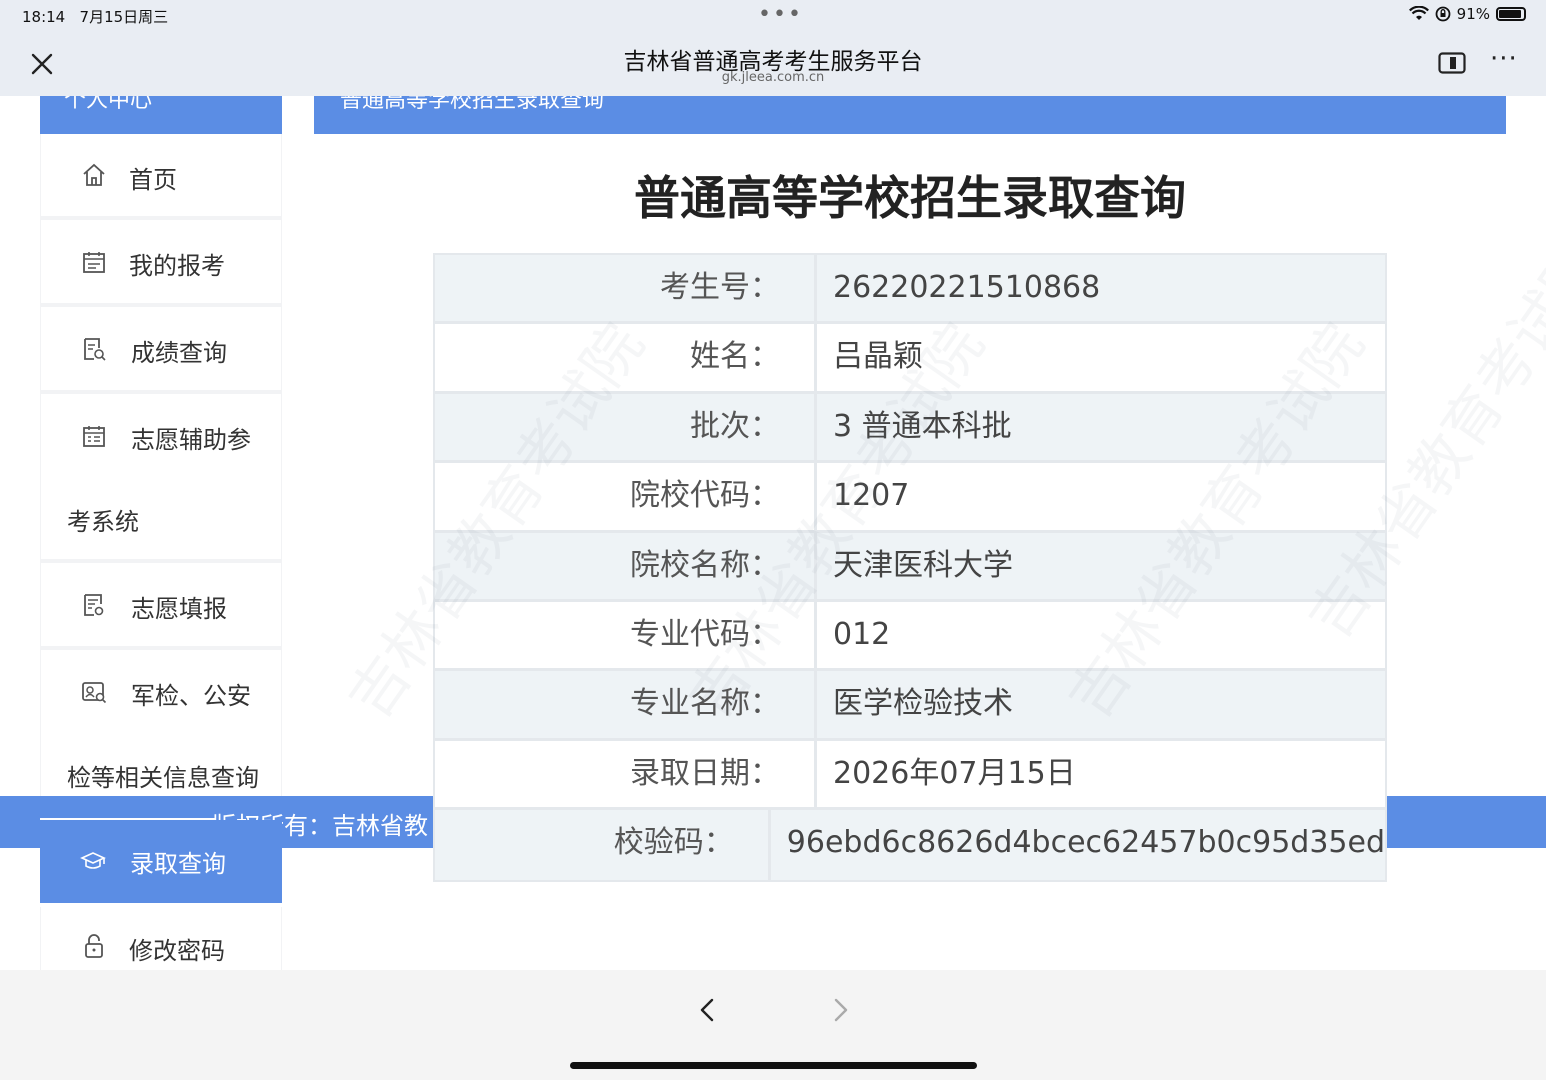  Describe the element at coordinates (708, 1010) in the screenshot. I see `back-arrow-icon` at that location.